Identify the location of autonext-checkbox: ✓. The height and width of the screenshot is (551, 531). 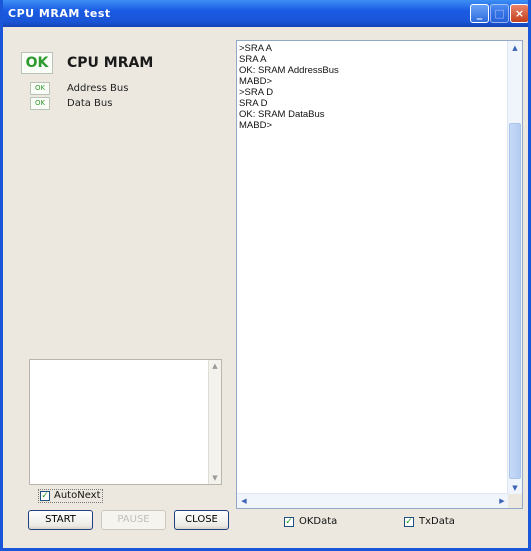
(45, 496).